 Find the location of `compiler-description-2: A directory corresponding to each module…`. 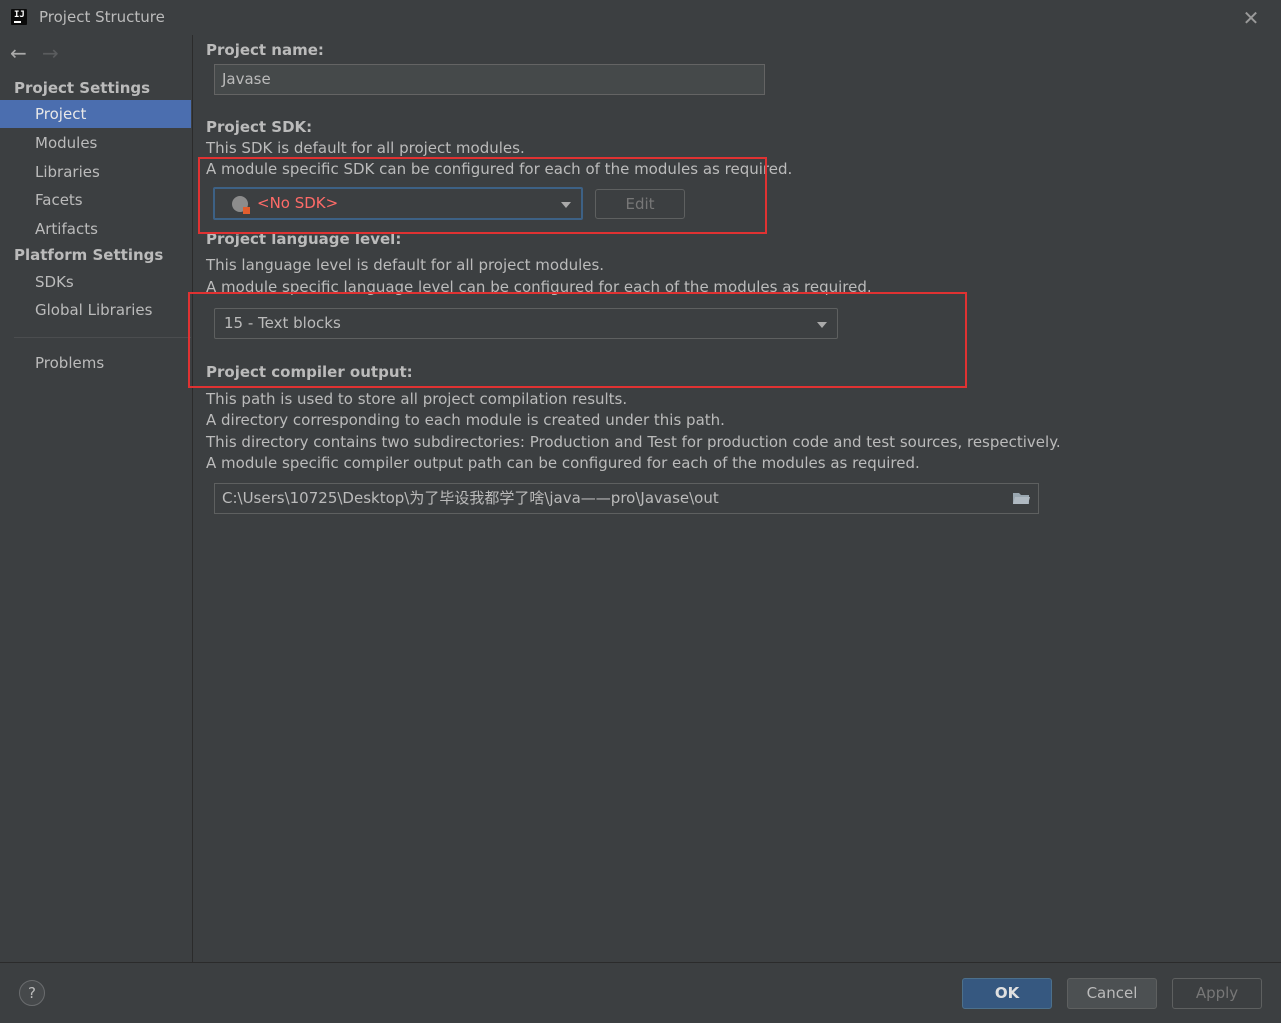

compiler-description-2: A directory corresponding to each module… is located at coordinates (465, 420).